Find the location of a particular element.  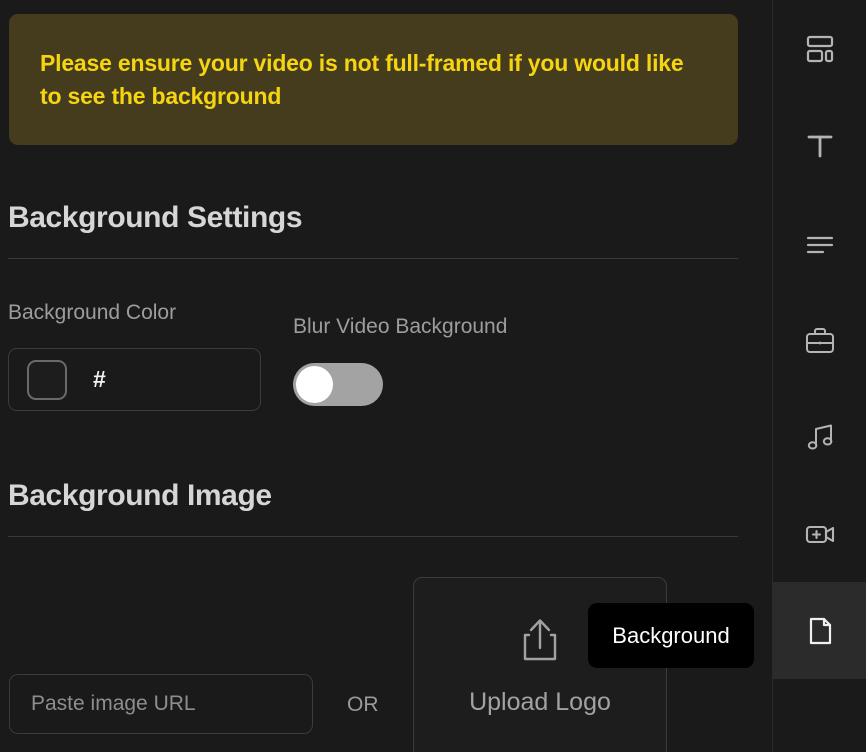

background-tooltip-text: Background is located at coordinates (671, 635).